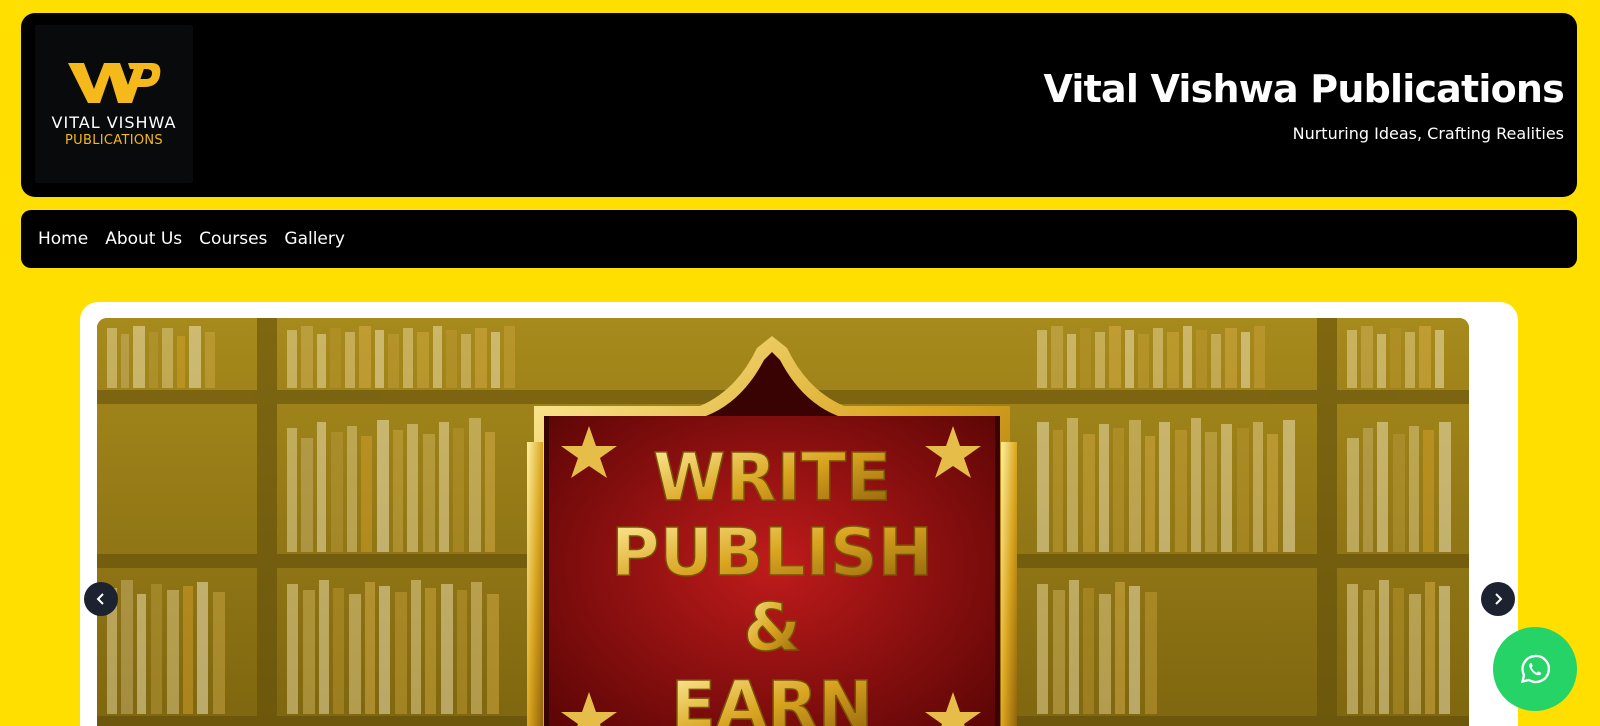 This screenshot has width=1600, height=726. I want to click on slider-prev-button, so click(101, 599).